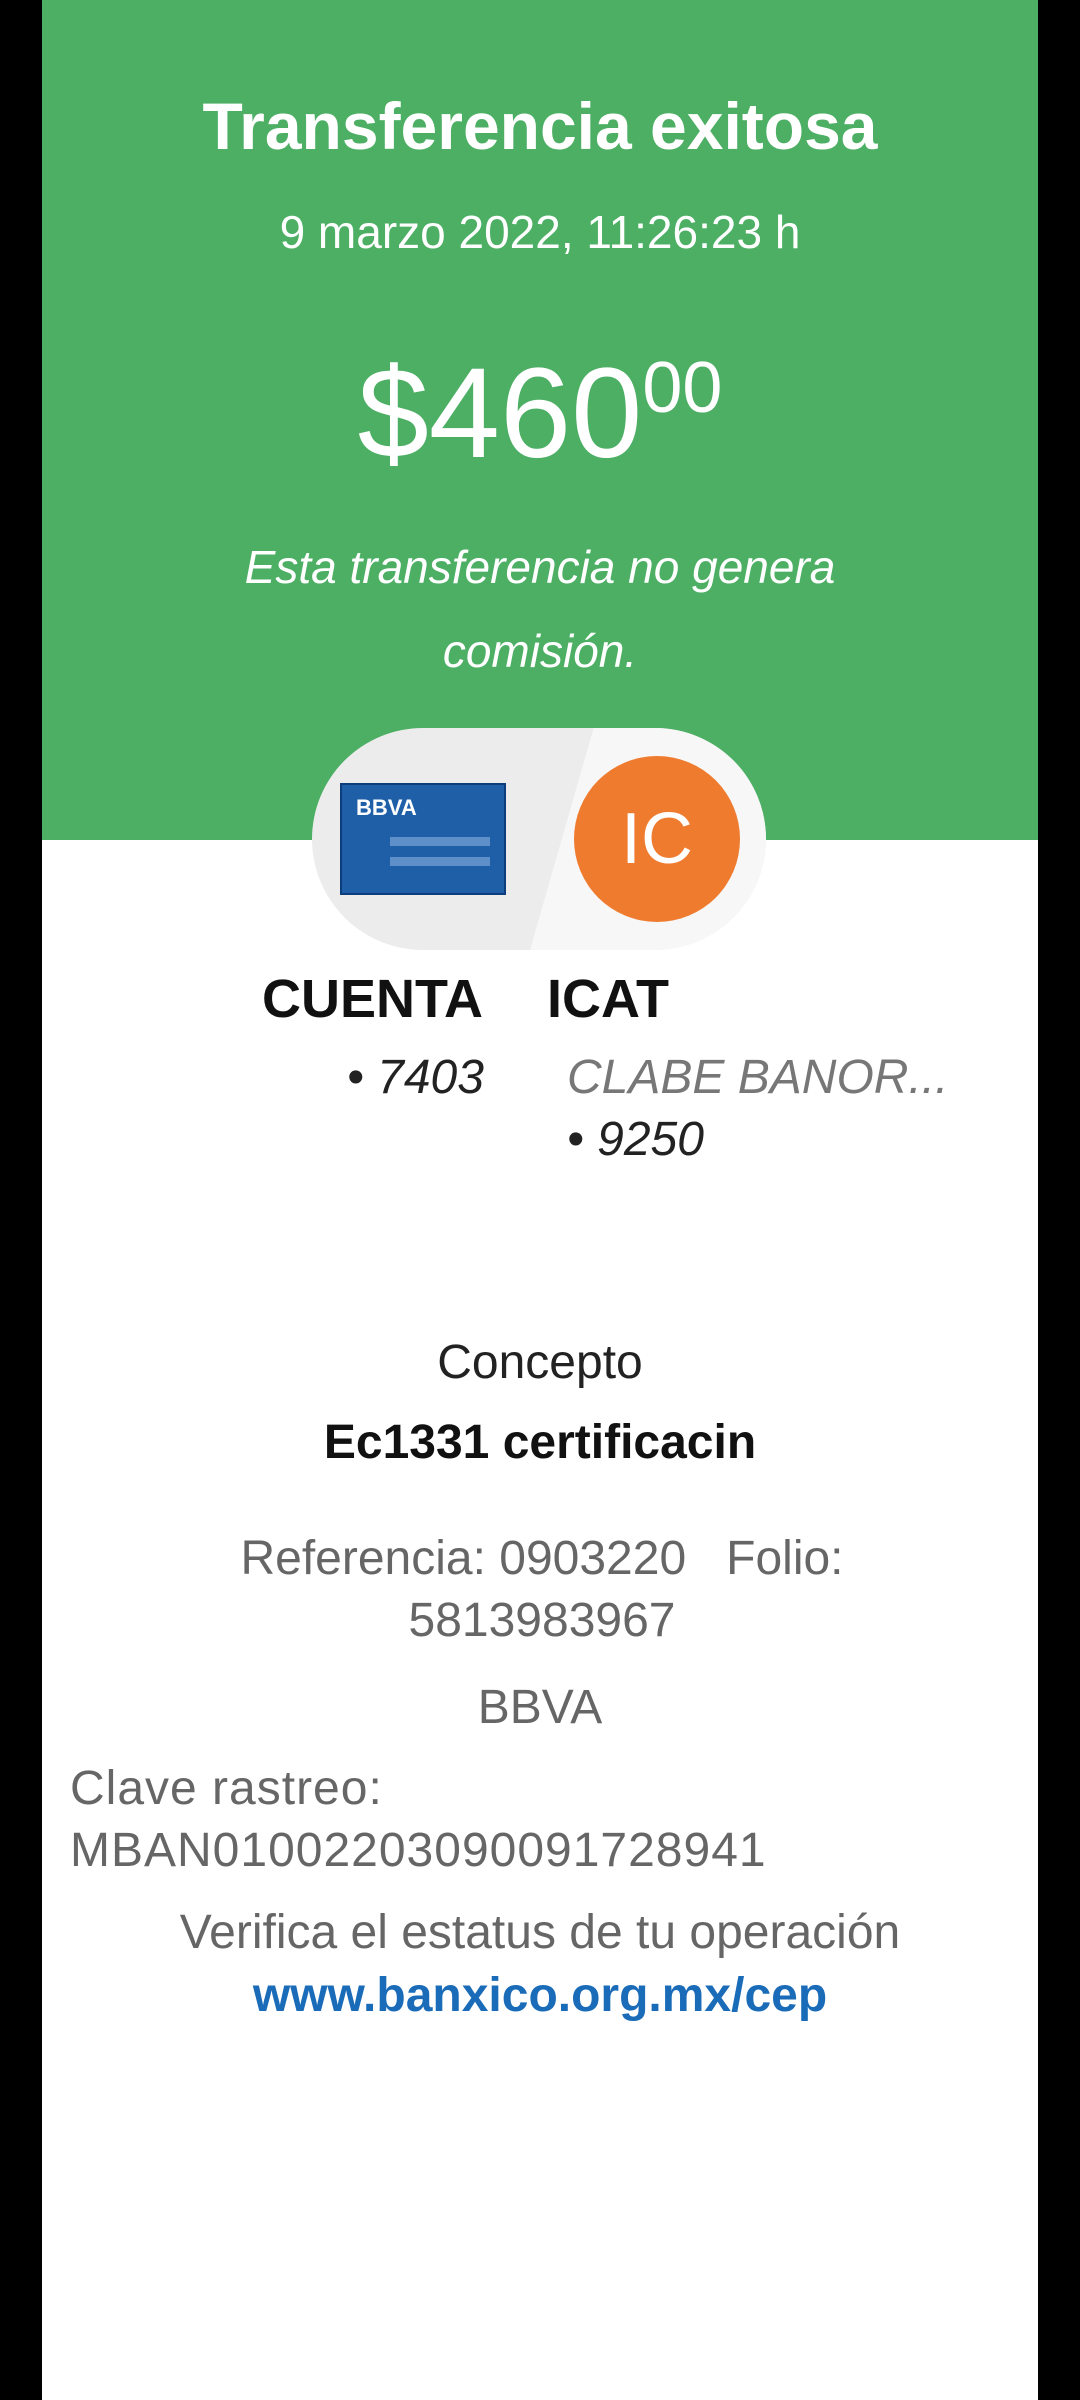  What do you see at coordinates (520, 1820) in the screenshot?
I see `trace-key: Clave rastreo: MBAN01002203090091728941` at bounding box center [520, 1820].